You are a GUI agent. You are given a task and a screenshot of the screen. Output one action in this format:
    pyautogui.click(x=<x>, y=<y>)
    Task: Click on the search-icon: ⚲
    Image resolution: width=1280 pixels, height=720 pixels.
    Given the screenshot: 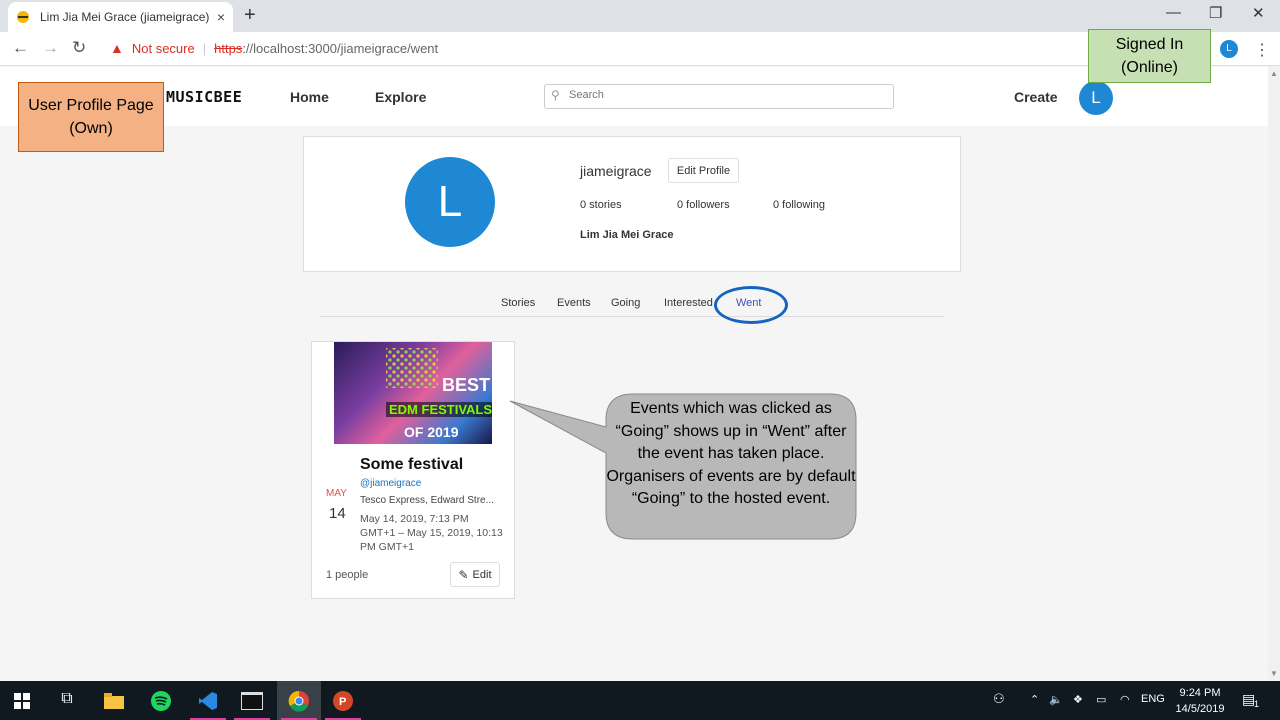 What is the action you would take?
    pyautogui.click(x=555, y=95)
    